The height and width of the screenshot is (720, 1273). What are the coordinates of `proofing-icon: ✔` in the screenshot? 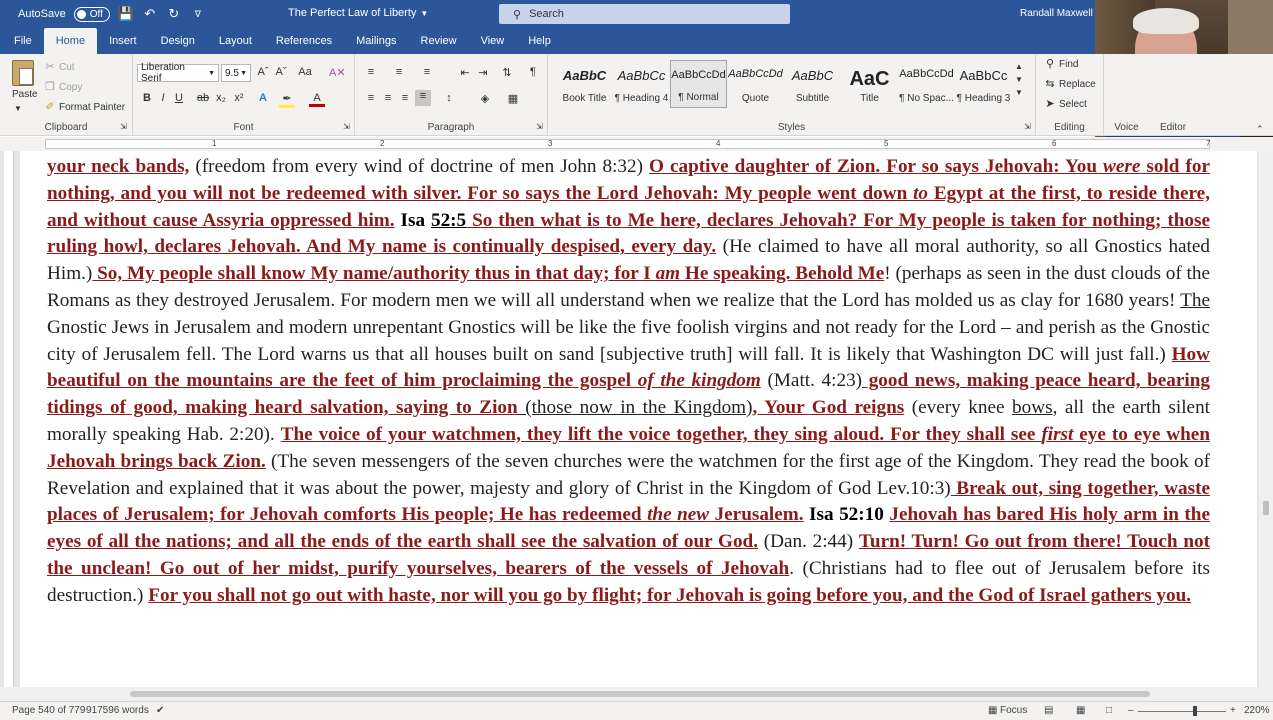 It's located at (160, 710).